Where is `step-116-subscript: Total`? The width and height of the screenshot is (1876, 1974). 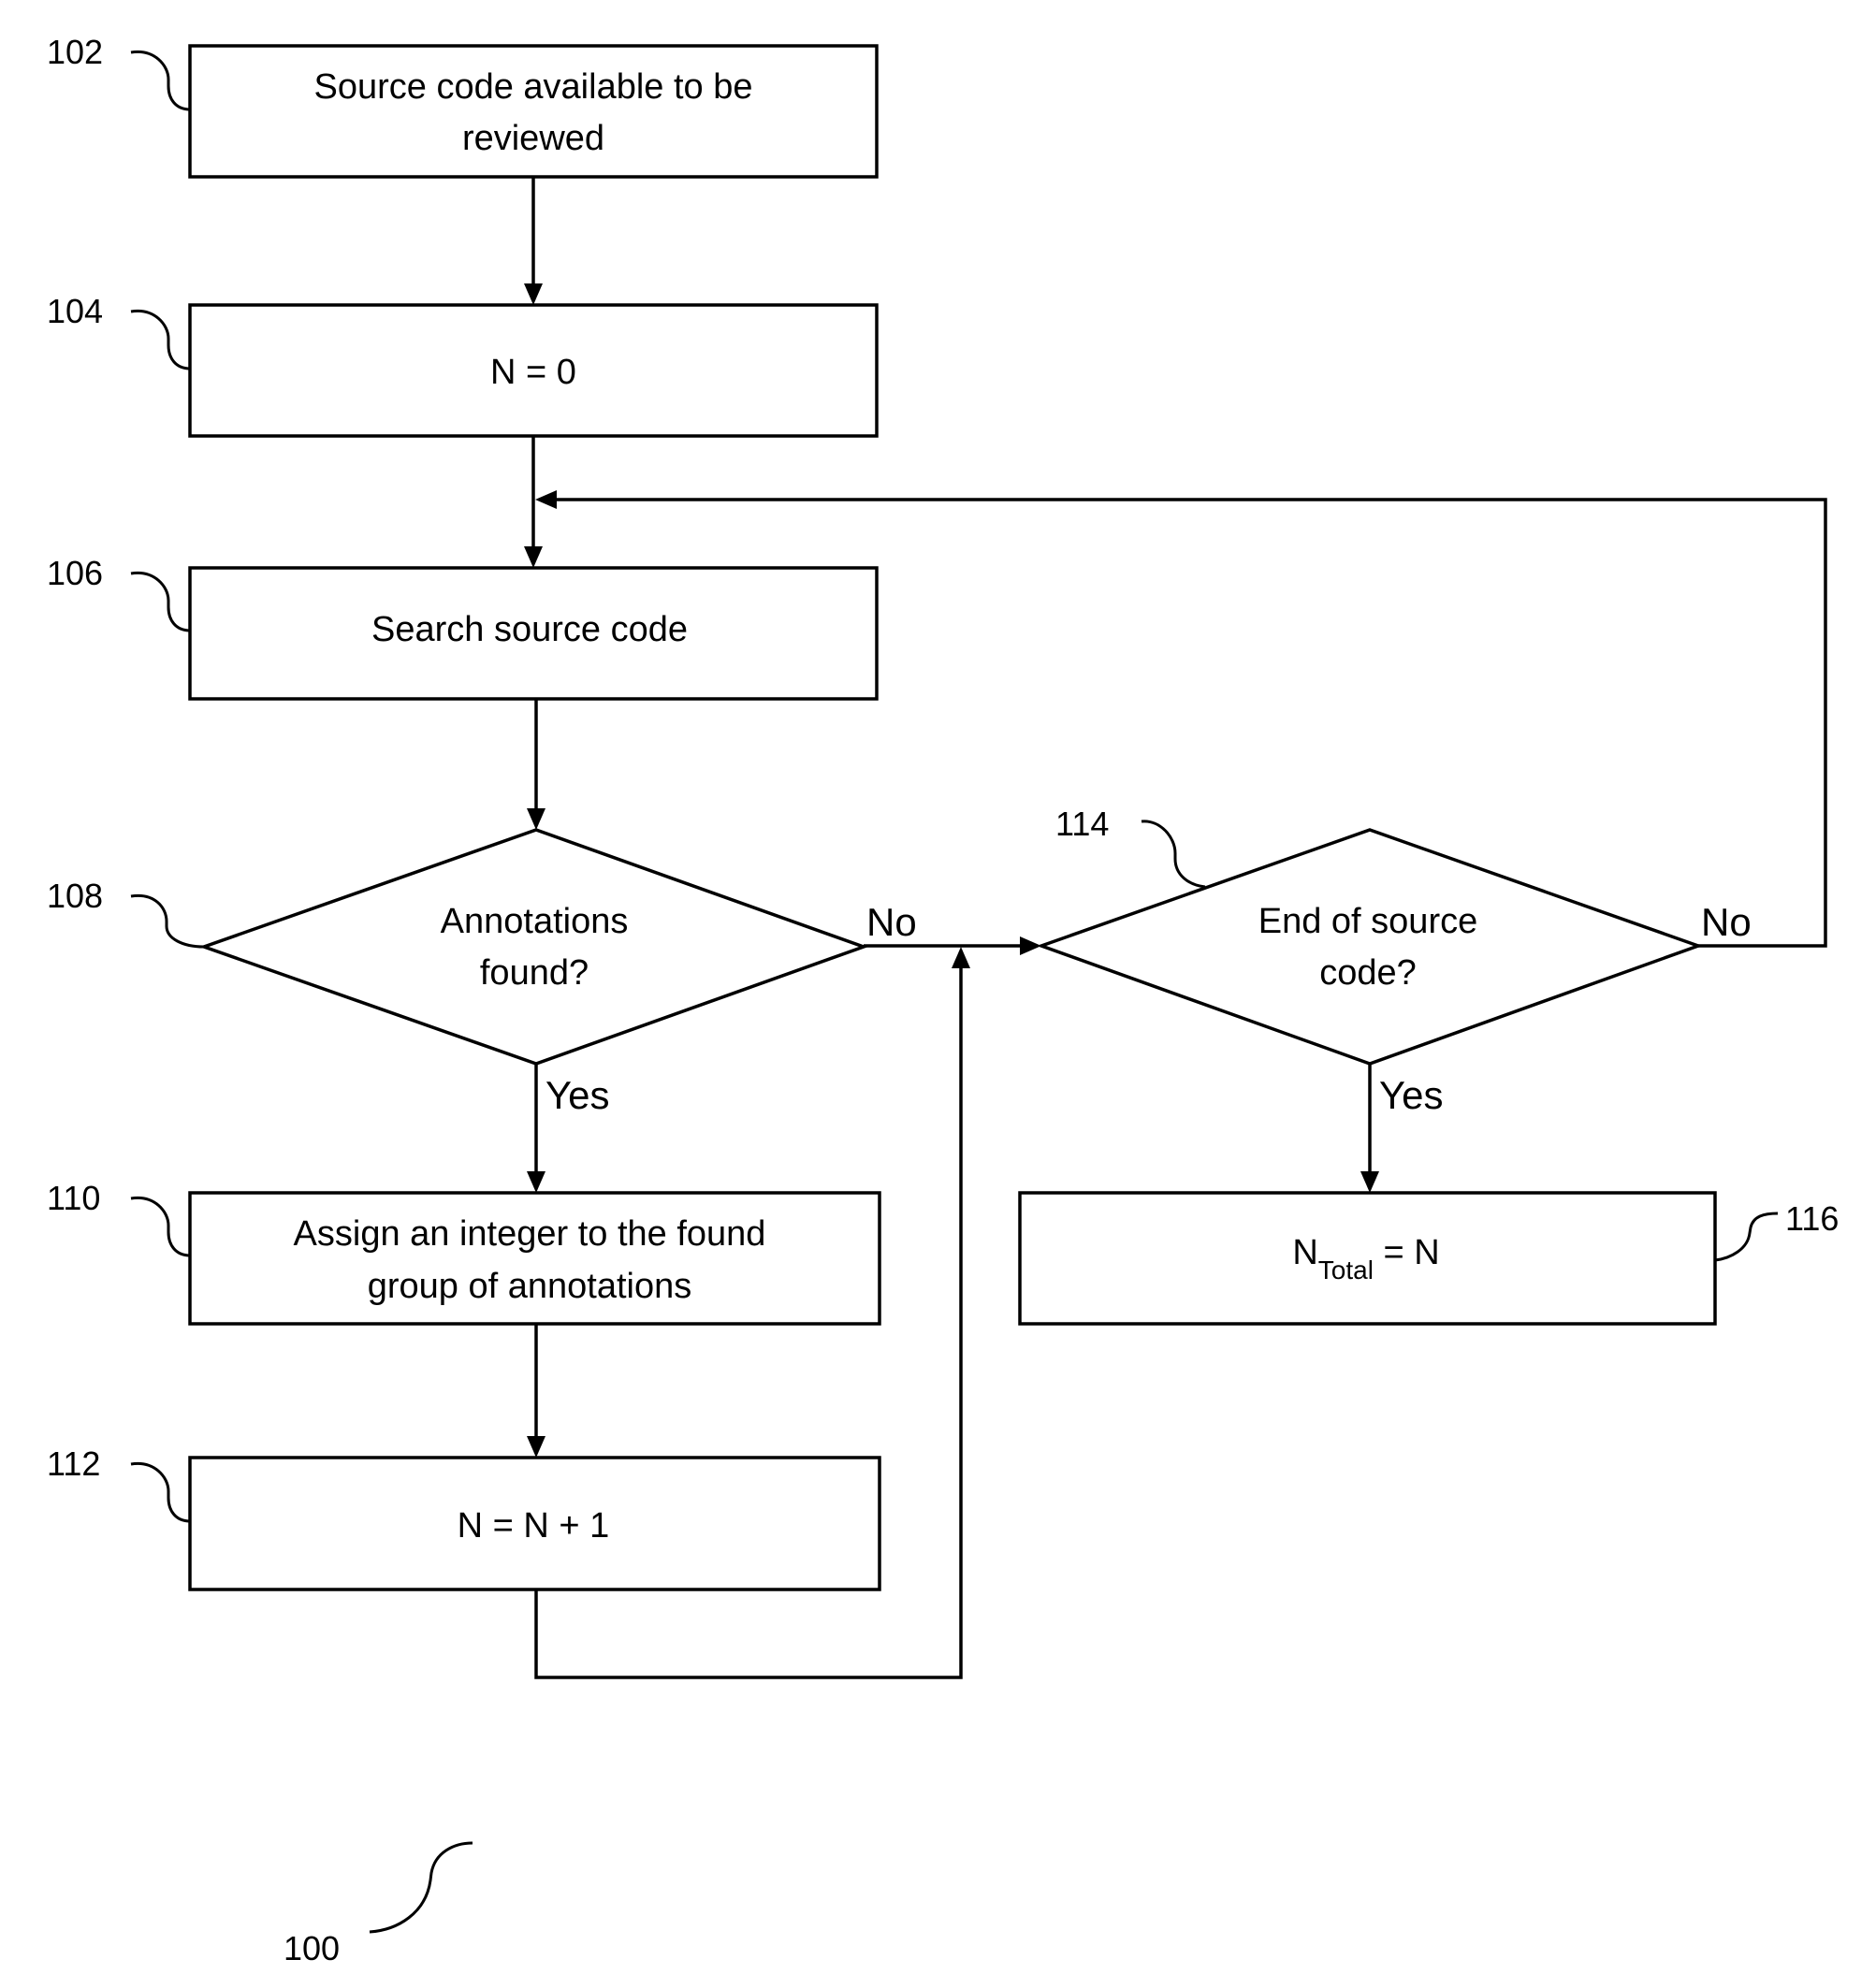
step-116-subscript: Total is located at coordinates (1346, 1270).